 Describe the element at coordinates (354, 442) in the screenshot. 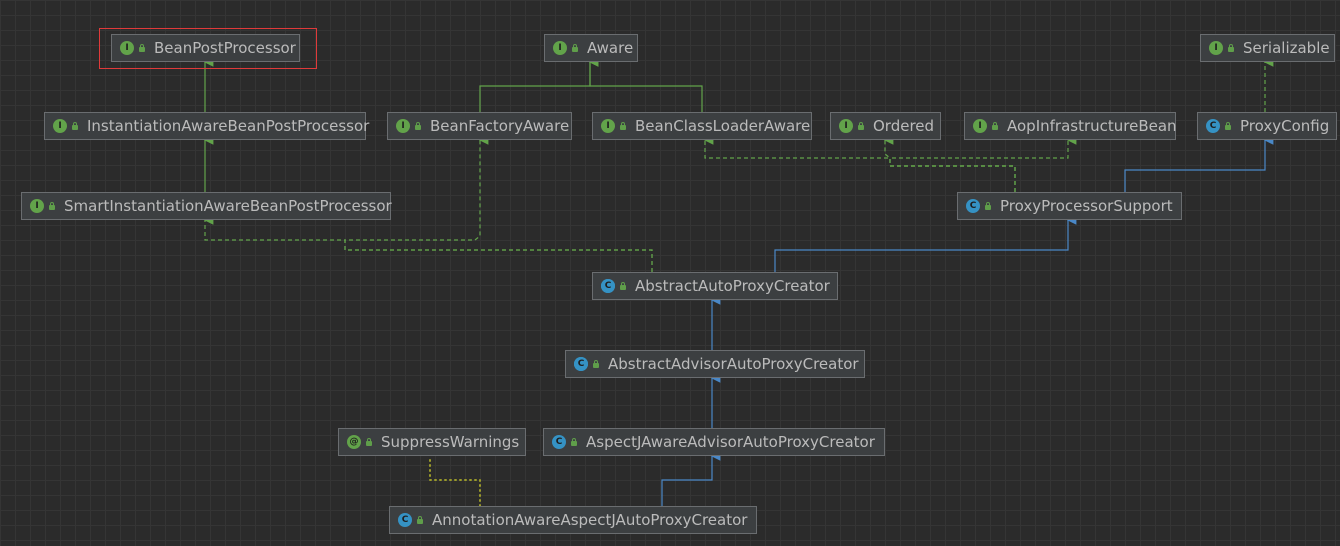

I see `annotation-icon: @` at that location.